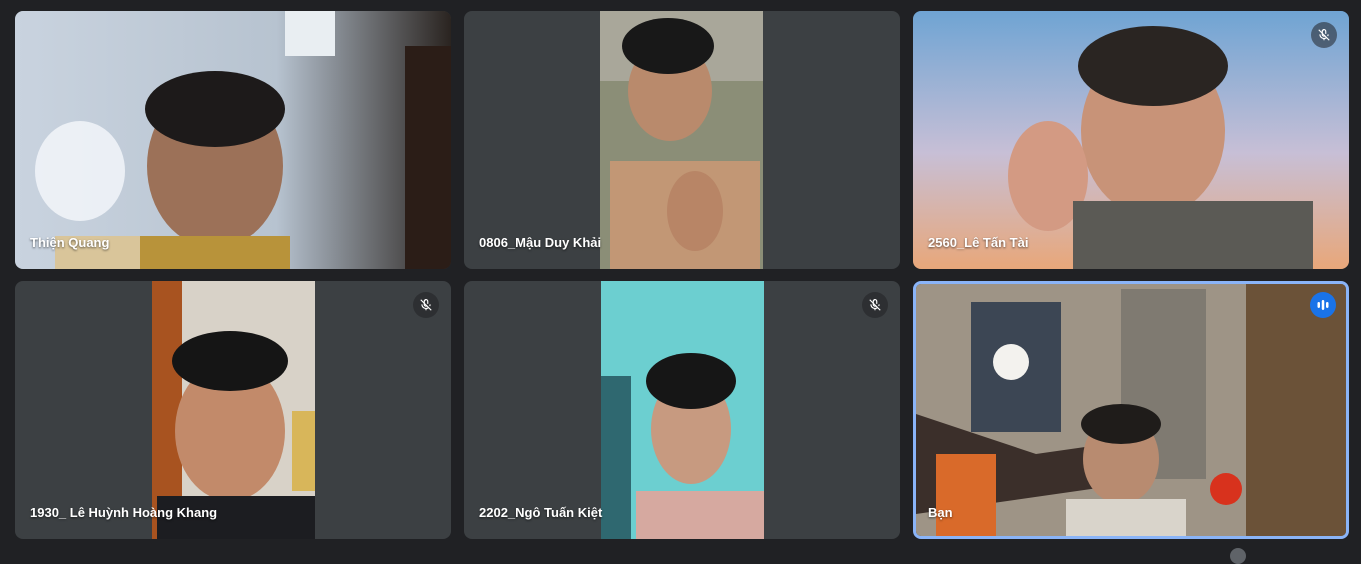  Describe the element at coordinates (978, 242) in the screenshot. I see `participant-name: 2560_Lê Tấn Tài` at that location.